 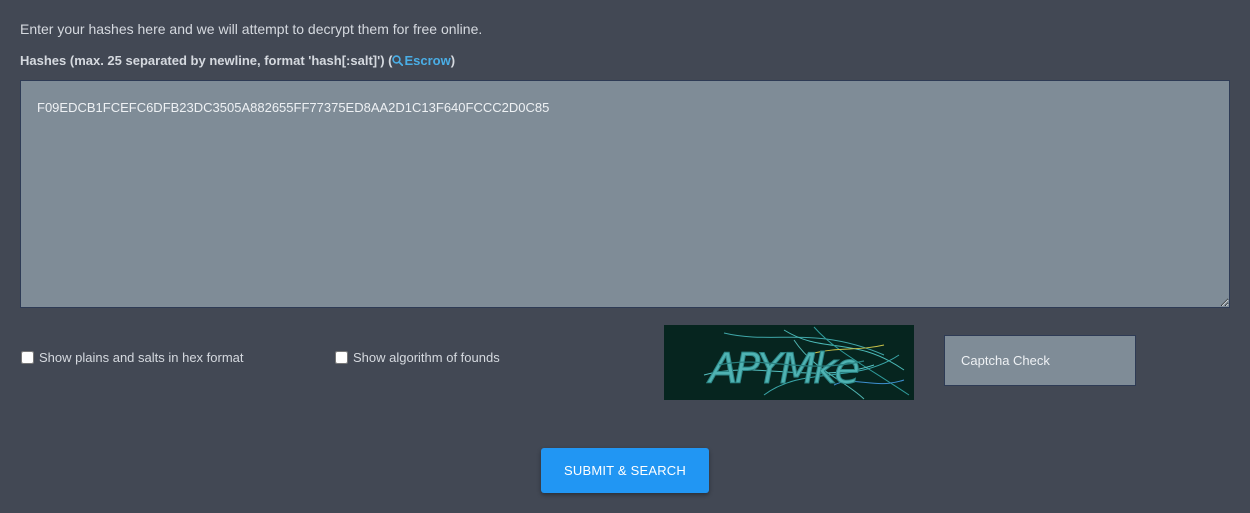 What do you see at coordinates (426, 357) in the screenshot?
I see `show-algorithm-label: Show algorithm of founds` at bounding box center [426, 357].